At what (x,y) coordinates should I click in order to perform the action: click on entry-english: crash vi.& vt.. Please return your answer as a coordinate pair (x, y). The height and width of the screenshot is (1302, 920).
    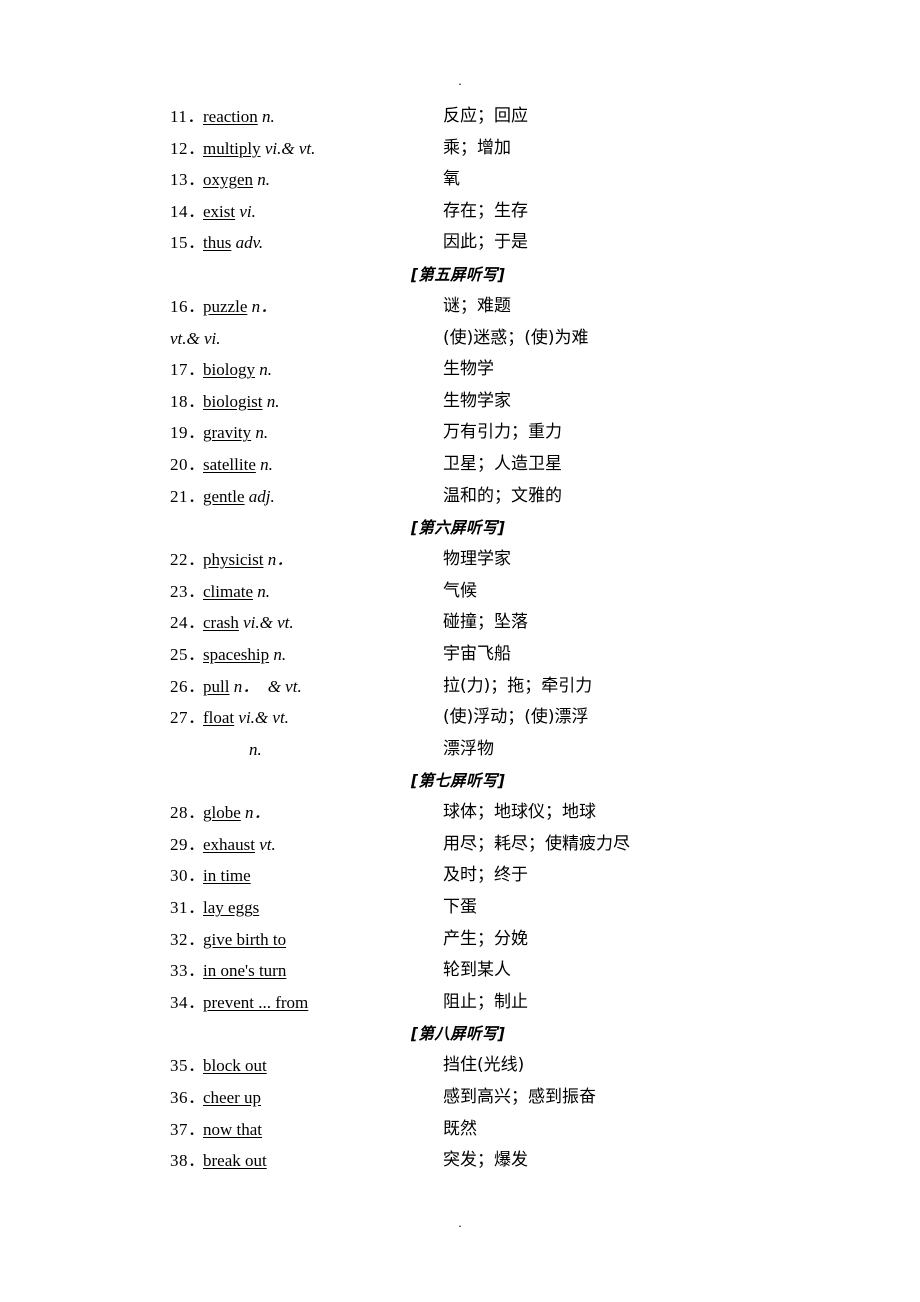
    Looking at the image, I should click on (248, 622).